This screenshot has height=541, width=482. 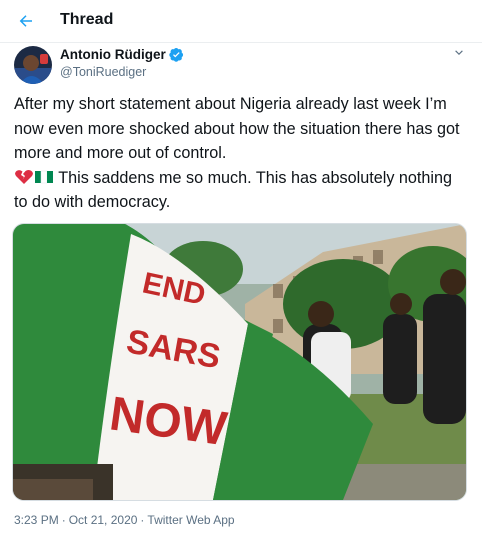 I want to click on author-name: Antonio Rüdiger, so click(x=113, y=54).